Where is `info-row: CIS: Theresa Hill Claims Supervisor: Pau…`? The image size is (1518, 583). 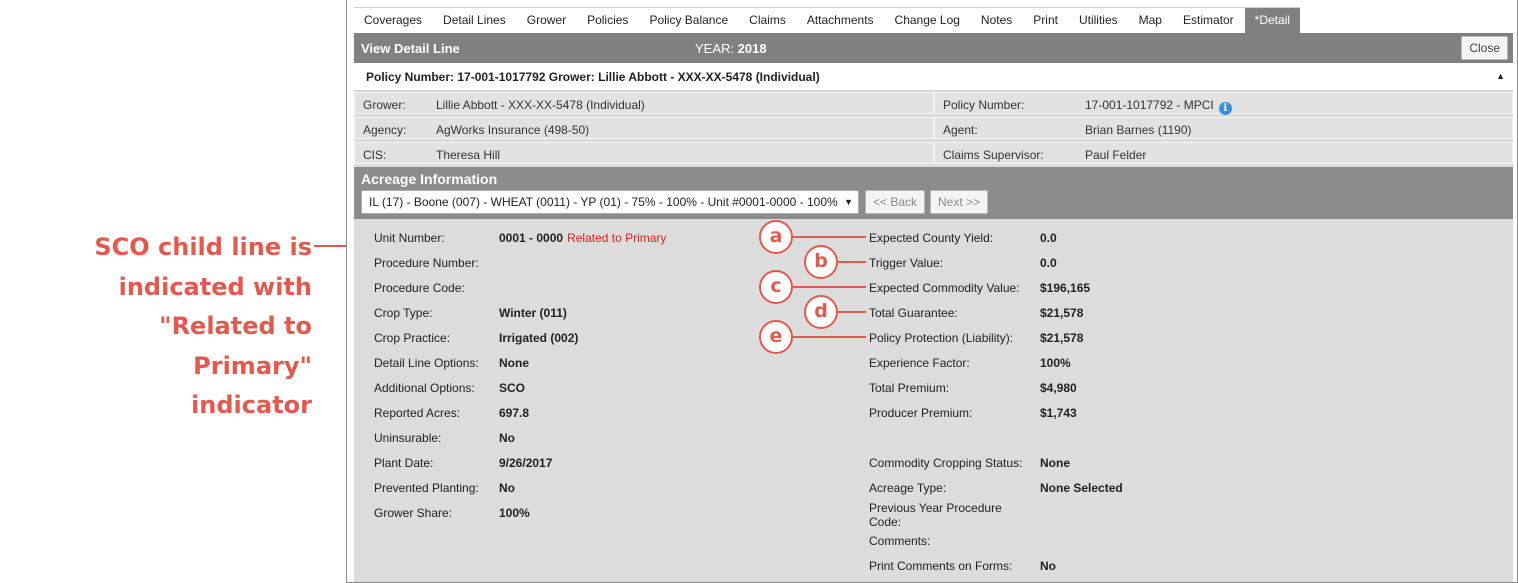
info-row: CIS: Theresa Hill Claims Supervisor: Pau… is located at coordinates (933, 153).